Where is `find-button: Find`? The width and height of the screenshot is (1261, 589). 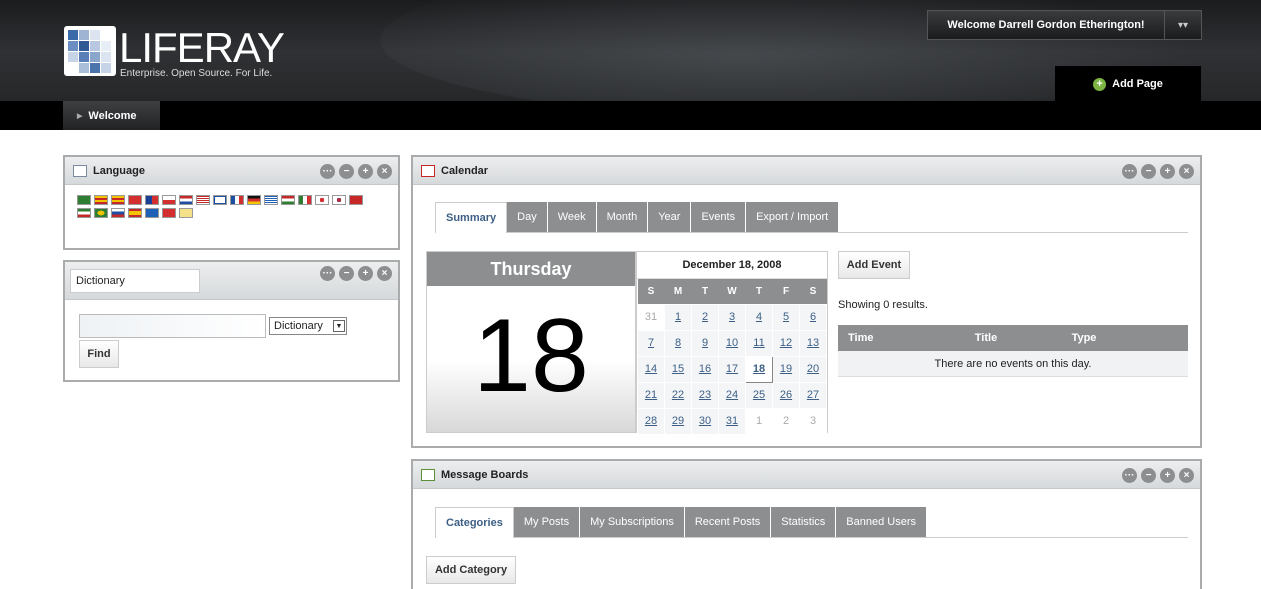 find-button: Find is located at coordinates (99, 354).